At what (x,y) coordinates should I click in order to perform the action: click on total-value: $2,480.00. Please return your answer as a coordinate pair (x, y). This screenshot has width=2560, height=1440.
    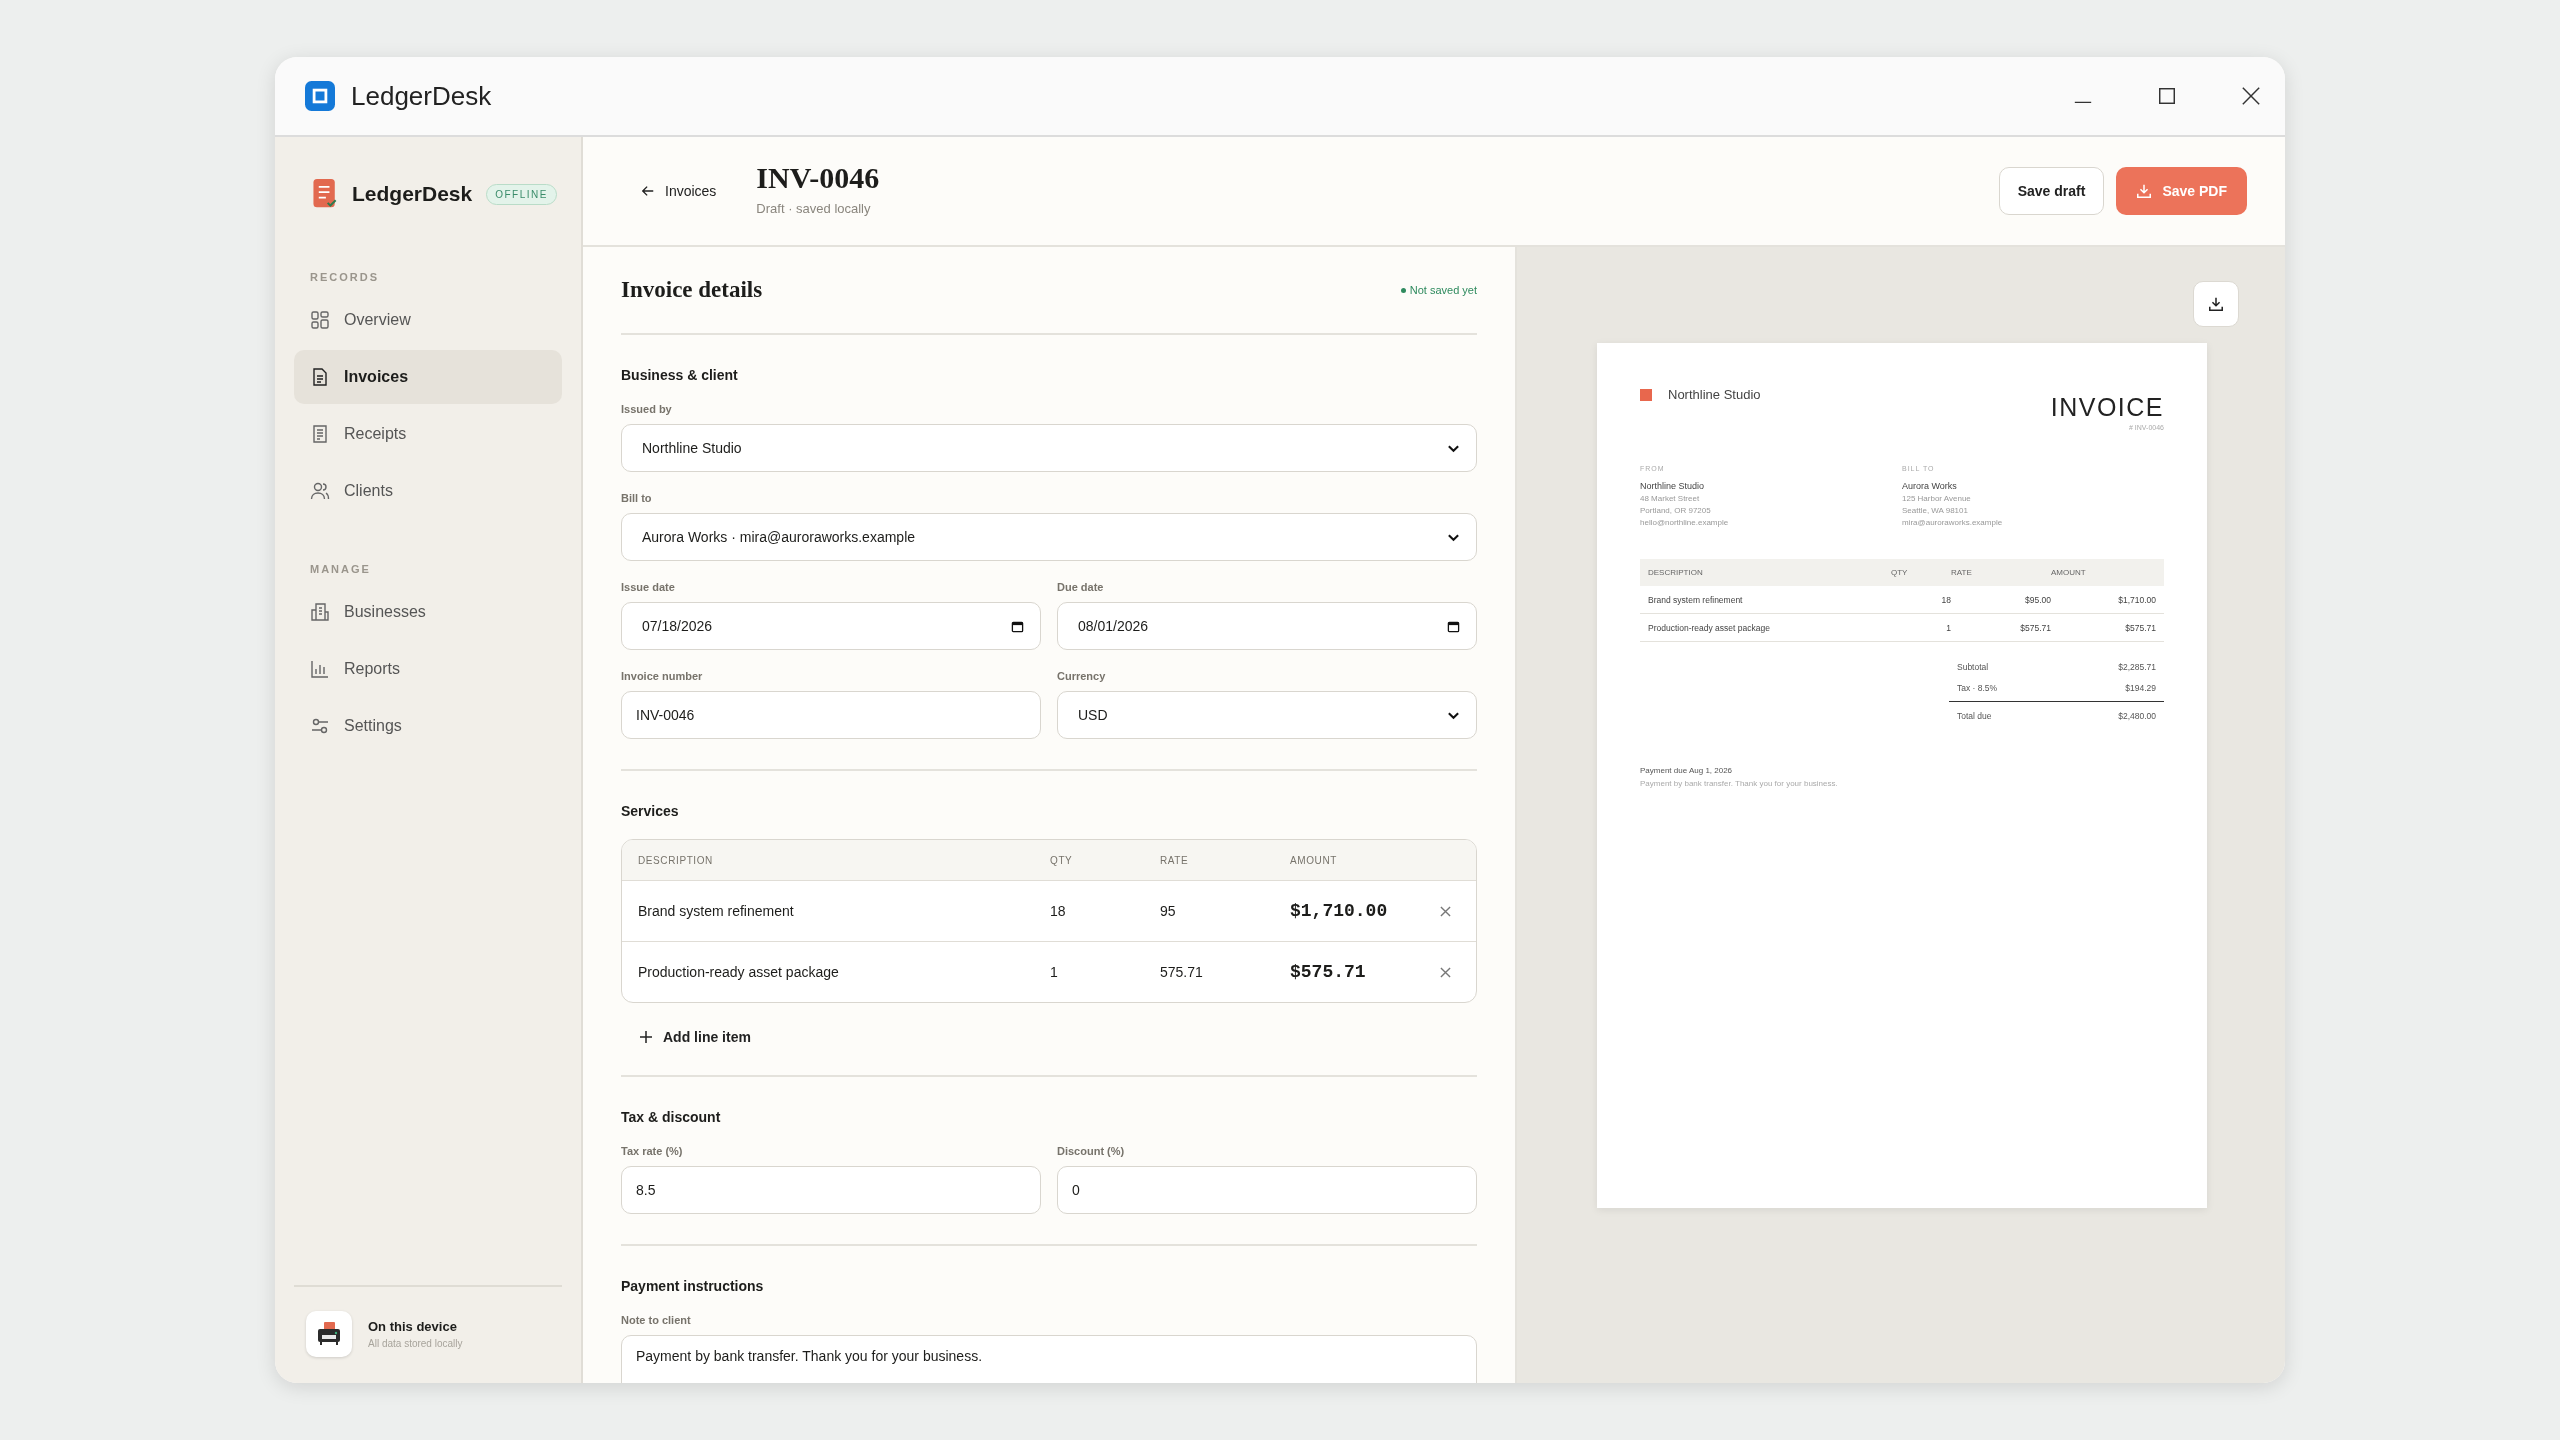
    Looking at the image, I should click on (2137, 716).